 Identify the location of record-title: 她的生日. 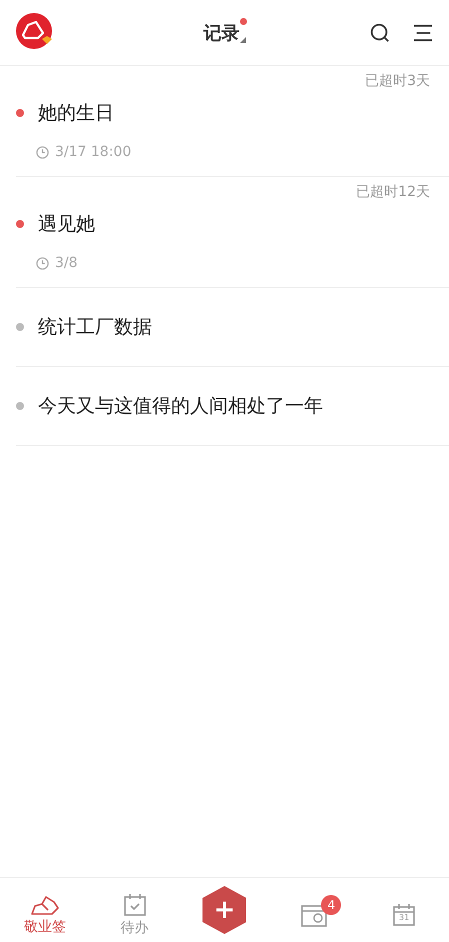
(76, 113).